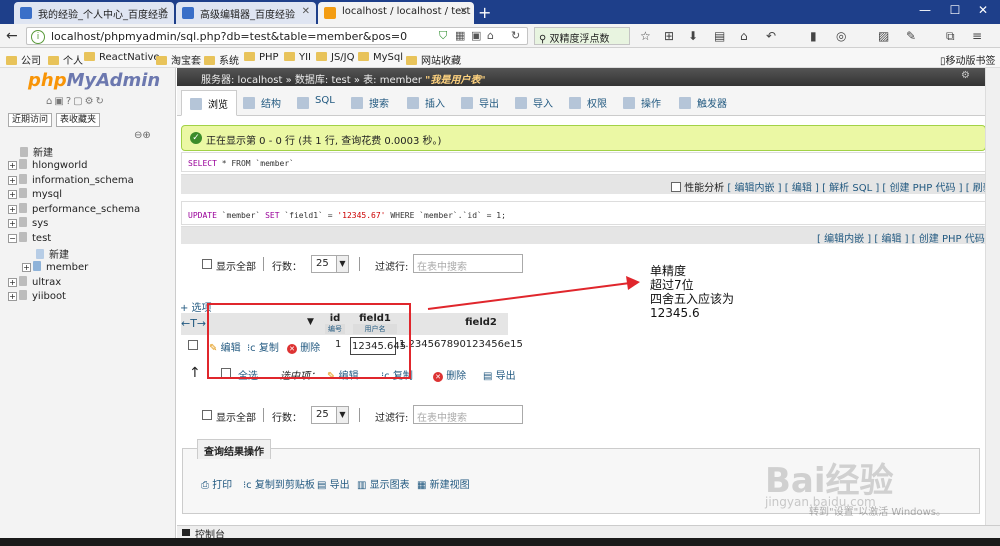  Describe the element at coordinates (481, 322) in the screenshot. I see `column-field2: field2` at that location.